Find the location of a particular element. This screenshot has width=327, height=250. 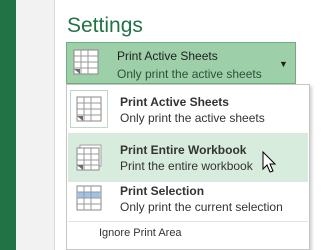

sheet-grid-icon is located at coordinates (86, 62).